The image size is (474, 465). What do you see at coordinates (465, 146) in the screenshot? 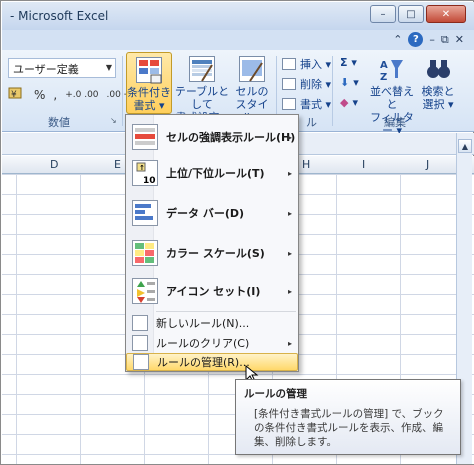
I see `scroll-up-icon: ▲` at bounding box center [465, 146].